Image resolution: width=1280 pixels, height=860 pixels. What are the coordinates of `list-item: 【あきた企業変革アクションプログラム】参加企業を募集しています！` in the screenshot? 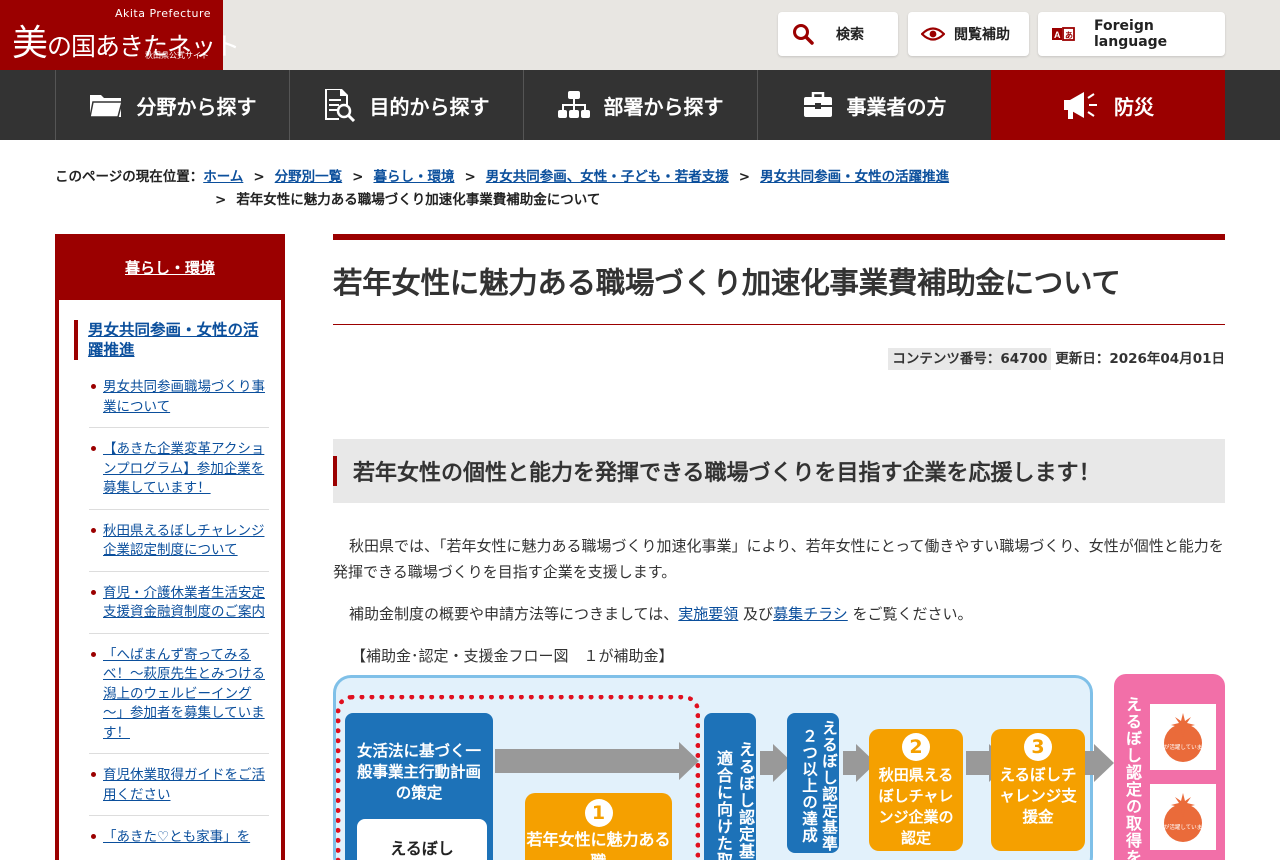 It's located at (179, 468).